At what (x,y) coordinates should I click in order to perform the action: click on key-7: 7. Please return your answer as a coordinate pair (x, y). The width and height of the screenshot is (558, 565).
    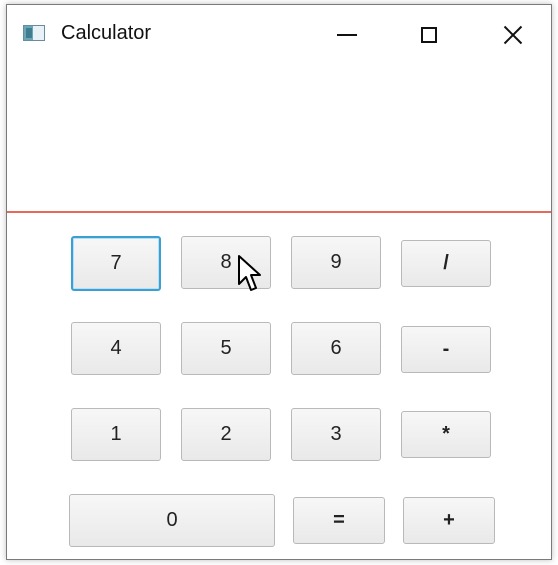
    Looking at the image, I should click on (116, 263).